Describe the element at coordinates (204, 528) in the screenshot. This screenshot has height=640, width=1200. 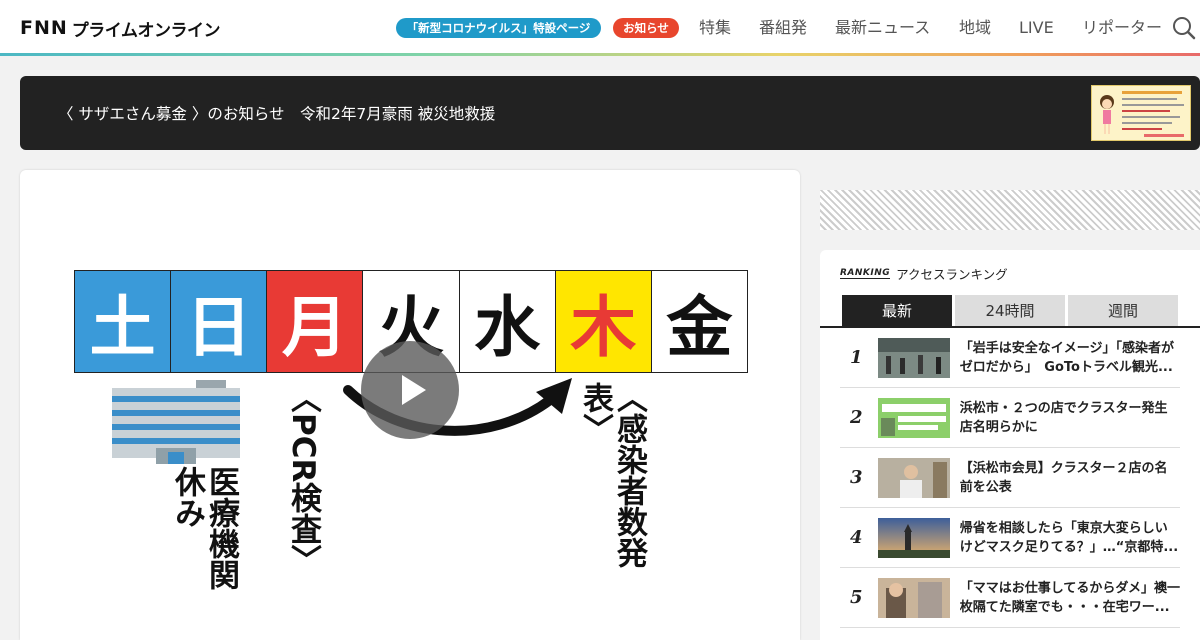
I see `caption-medical-closed: 医療機関休み` at that location.